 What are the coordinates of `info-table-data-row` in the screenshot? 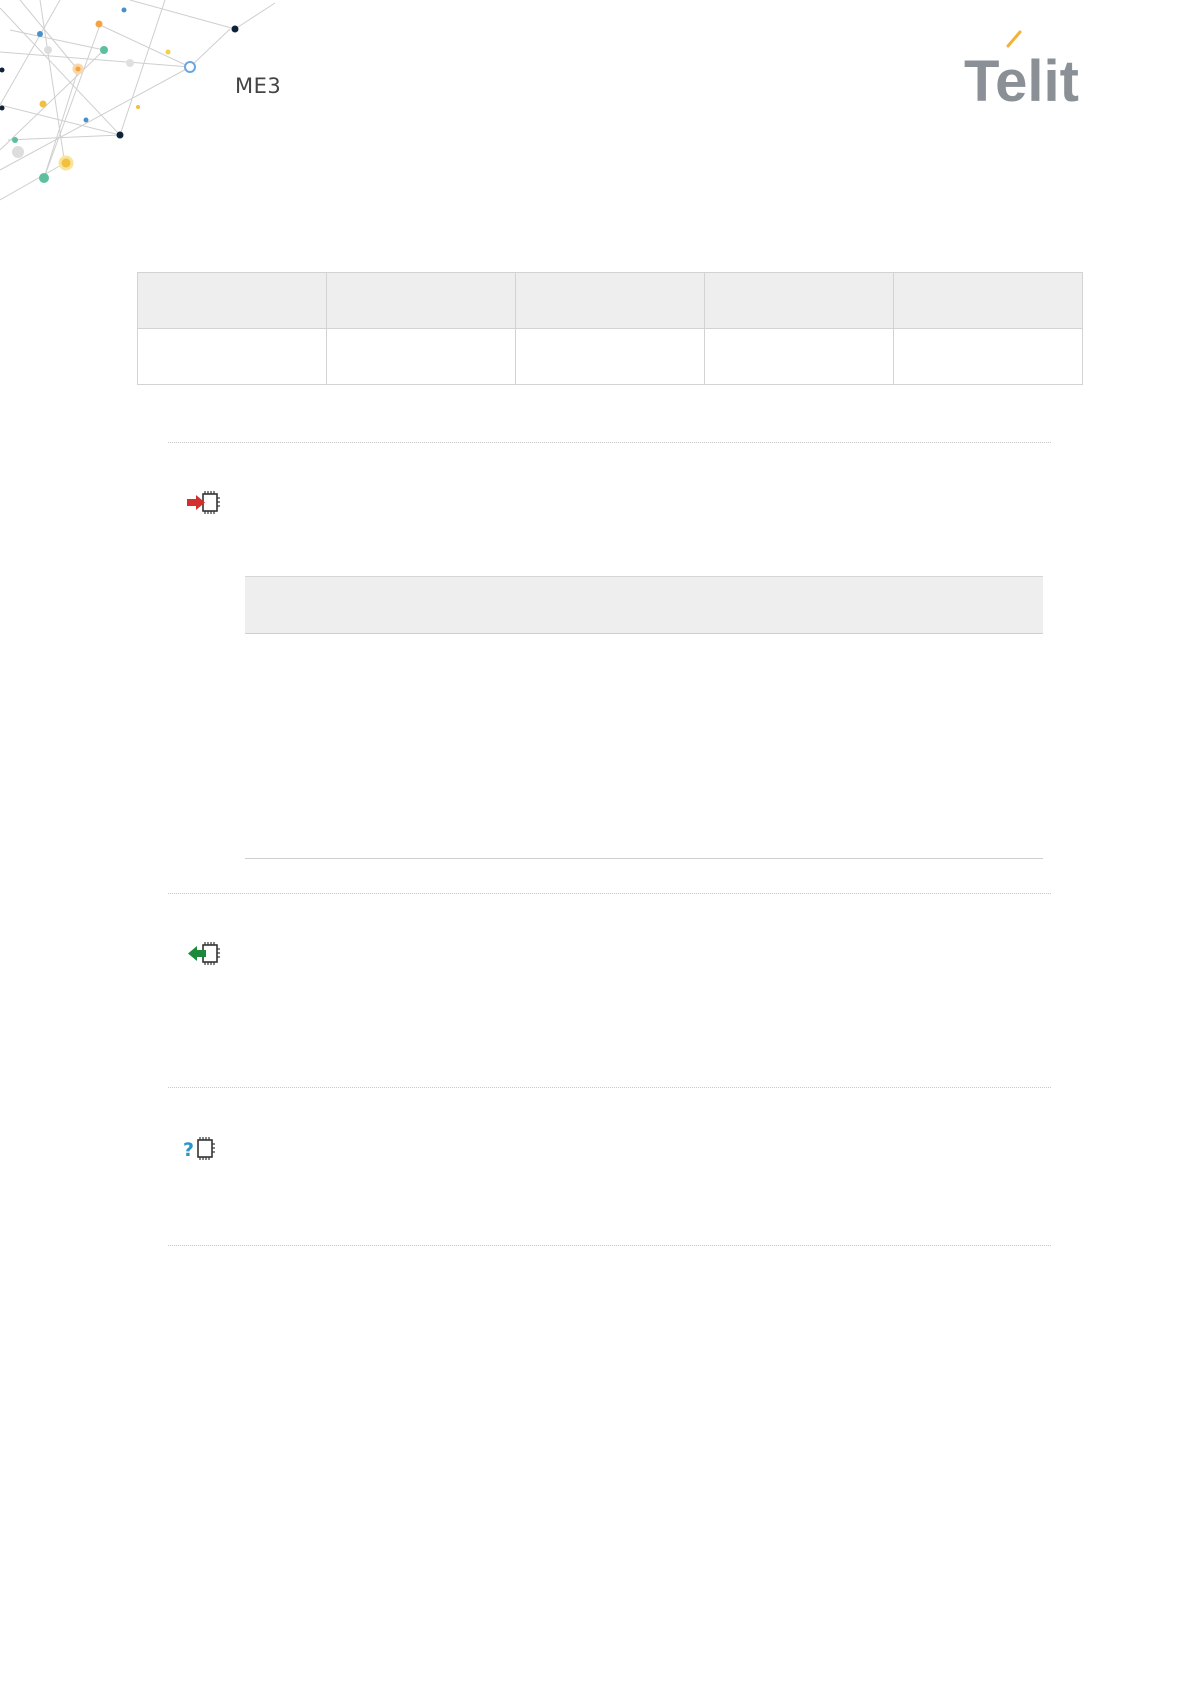 It's located at (610, 356).